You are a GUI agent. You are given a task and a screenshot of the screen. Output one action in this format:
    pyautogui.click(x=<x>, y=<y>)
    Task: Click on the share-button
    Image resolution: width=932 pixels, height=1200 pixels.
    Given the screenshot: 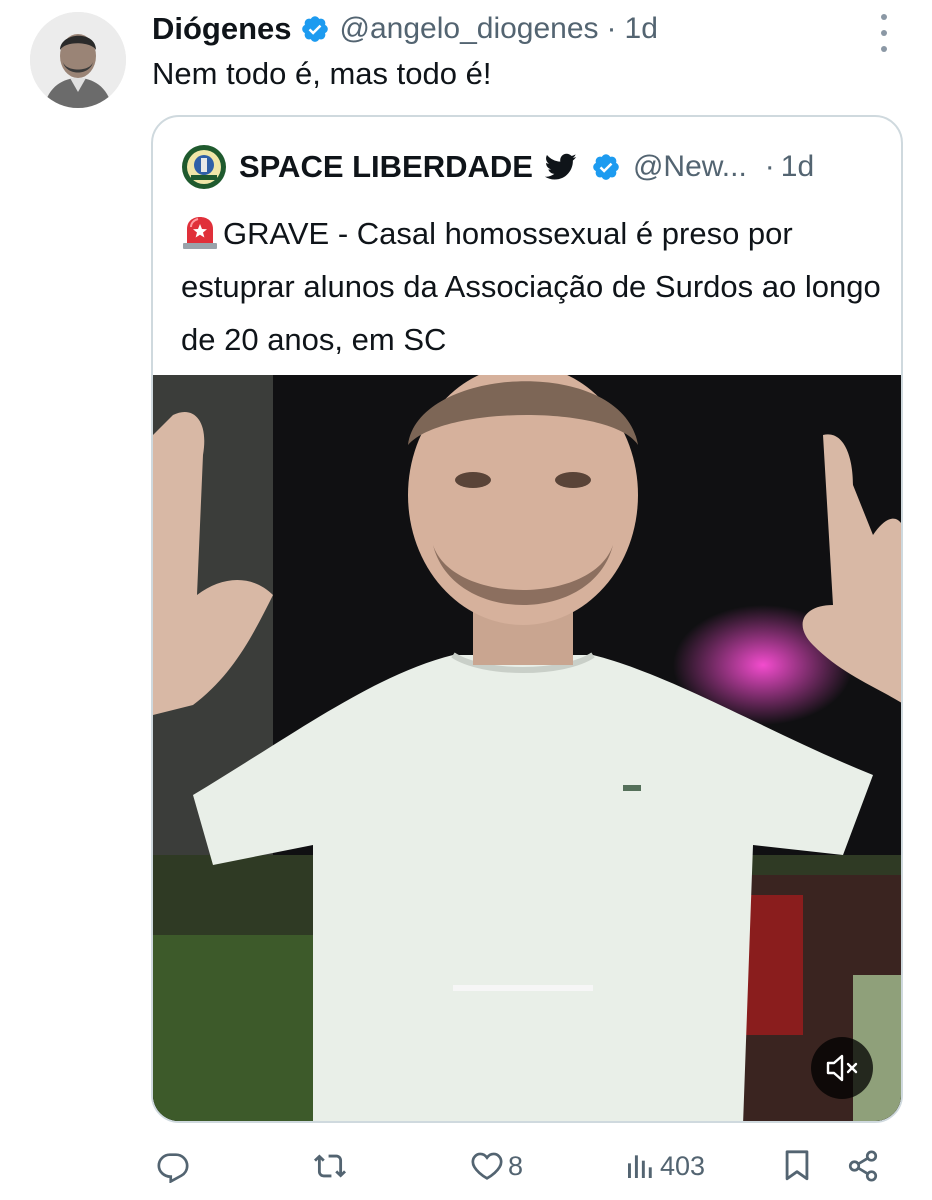 What is the action you would take?
    pyautogui.click(x=863, y=1166)
    